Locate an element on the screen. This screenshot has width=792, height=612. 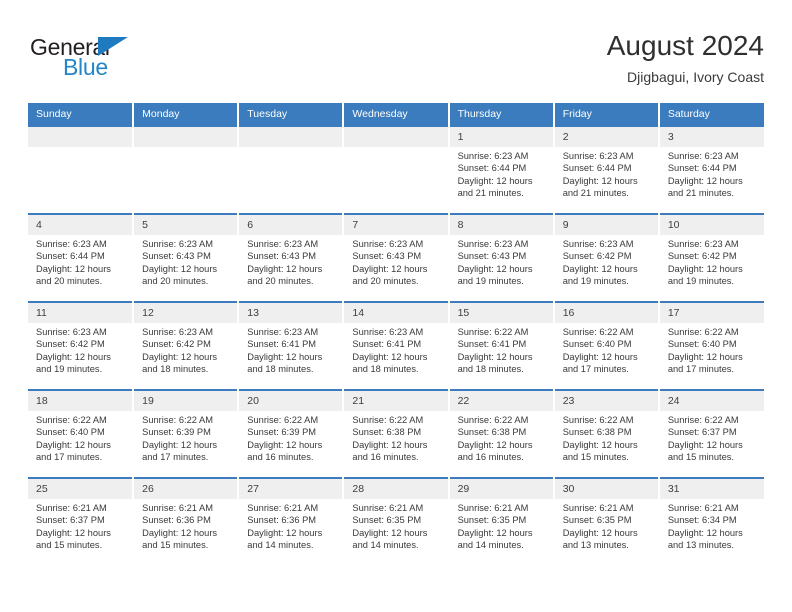
sunset-text: Sunset: 6:39 PM is located at coordinates (176, 432).